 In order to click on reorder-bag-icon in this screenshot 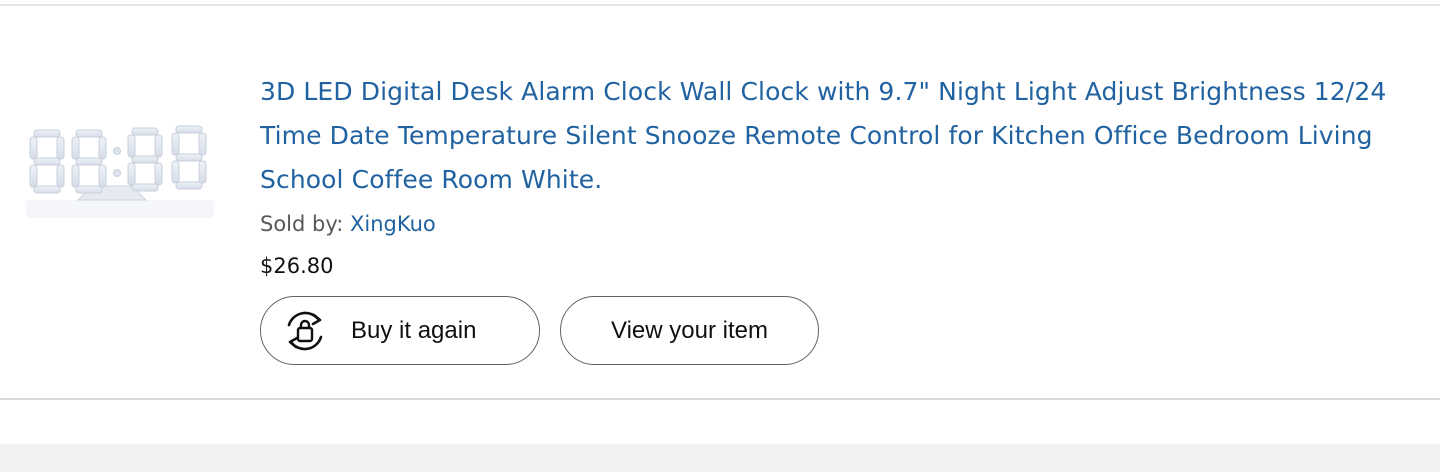, I will do `click(305, 330)`.